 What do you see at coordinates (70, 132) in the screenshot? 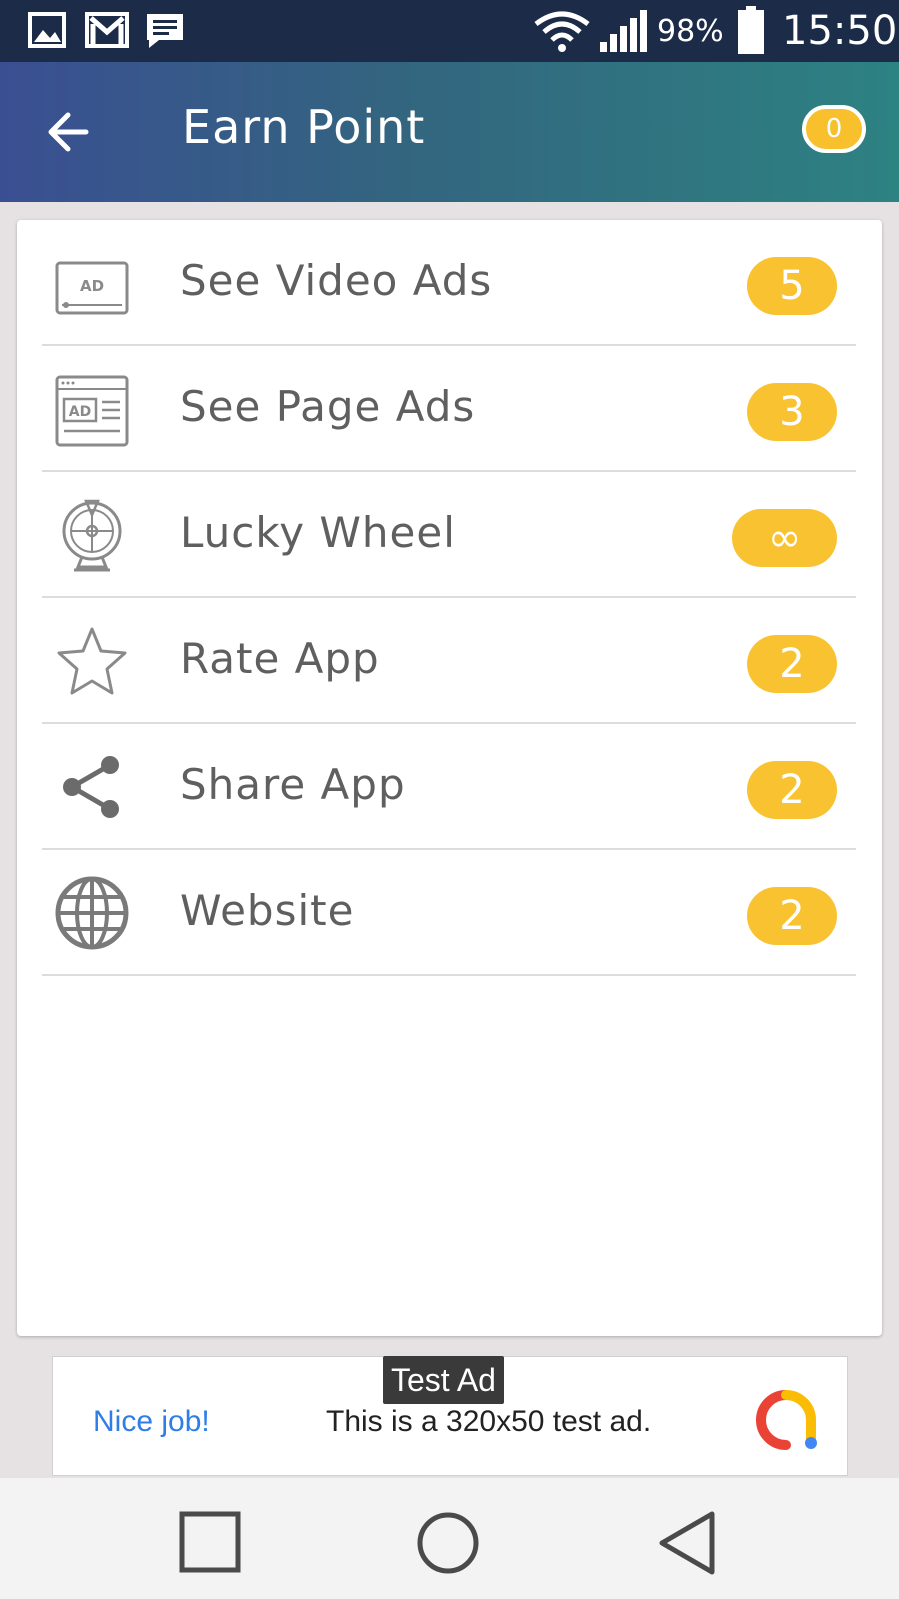
I see `back-arrow-icon` at bounding box center [70, 132].